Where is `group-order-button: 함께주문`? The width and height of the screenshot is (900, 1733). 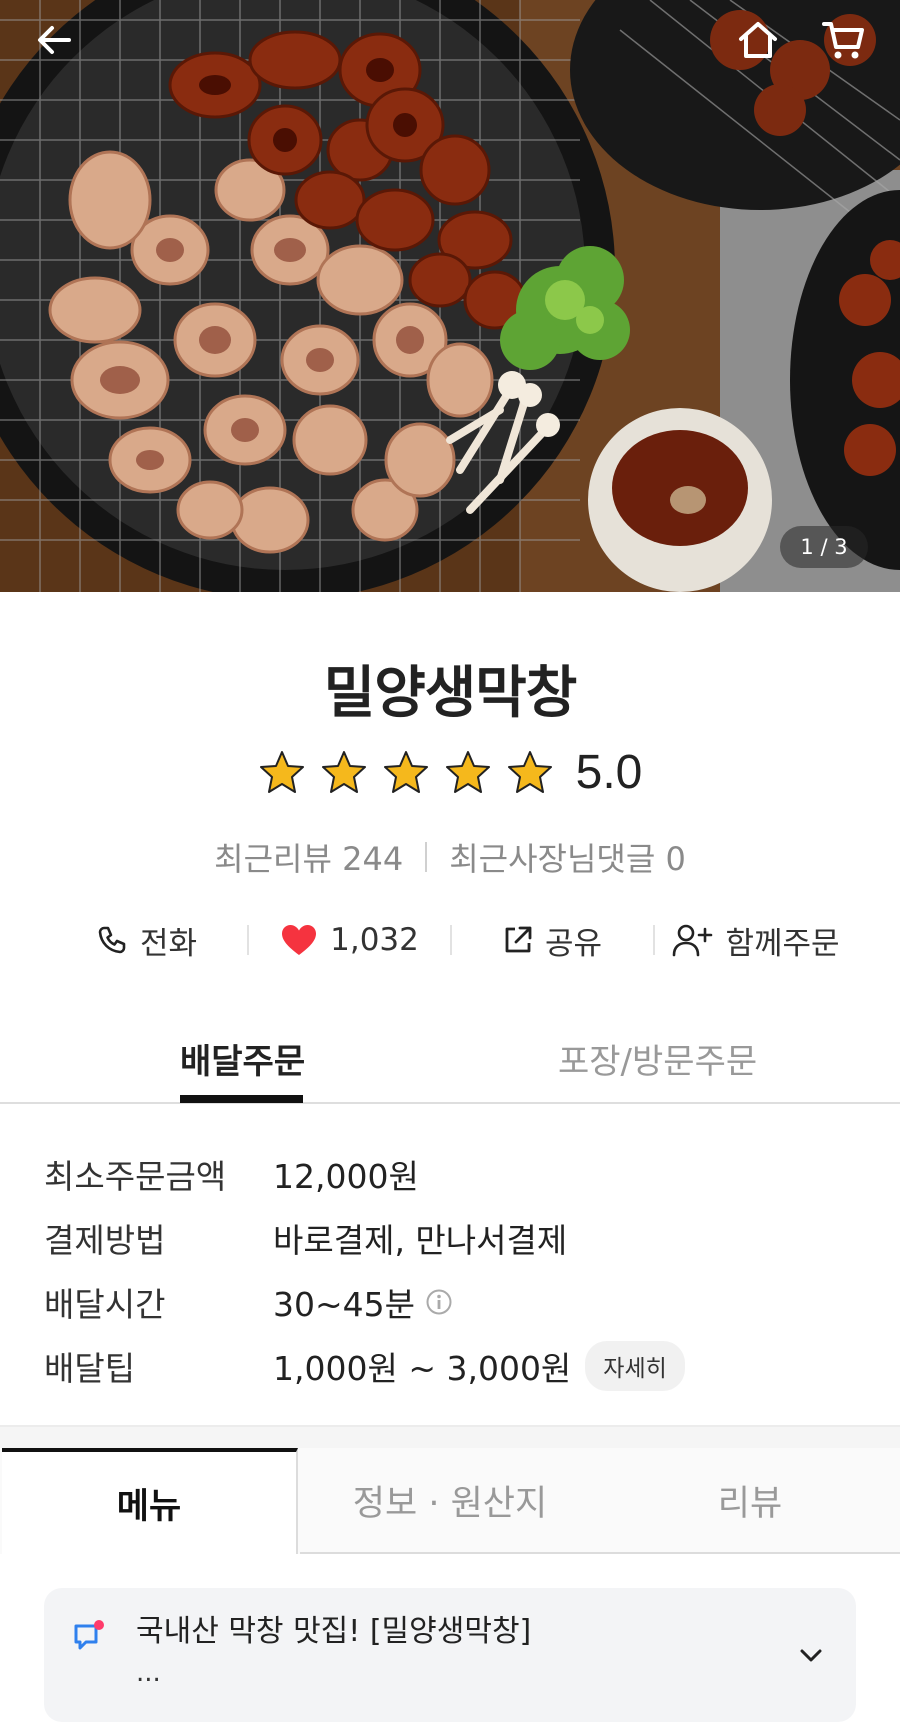 group-order-button: 함께주문 is located at coordinates (755, 940).